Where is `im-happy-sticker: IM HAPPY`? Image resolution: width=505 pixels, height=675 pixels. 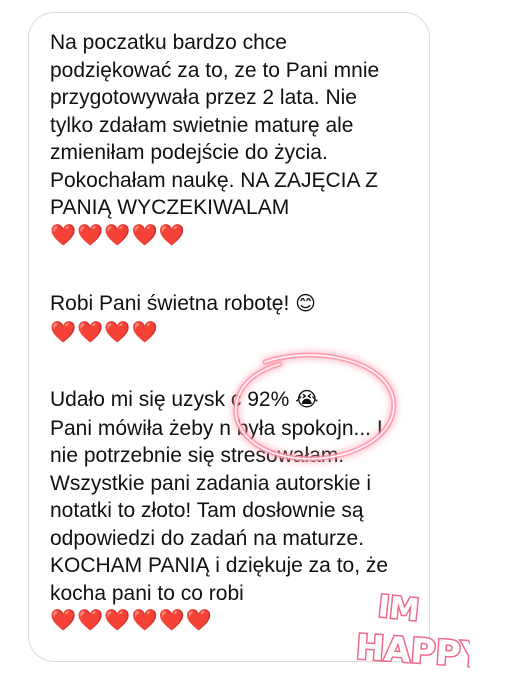
im-happy-sticker: IM HAPPY is located at coordinates (411, 631).